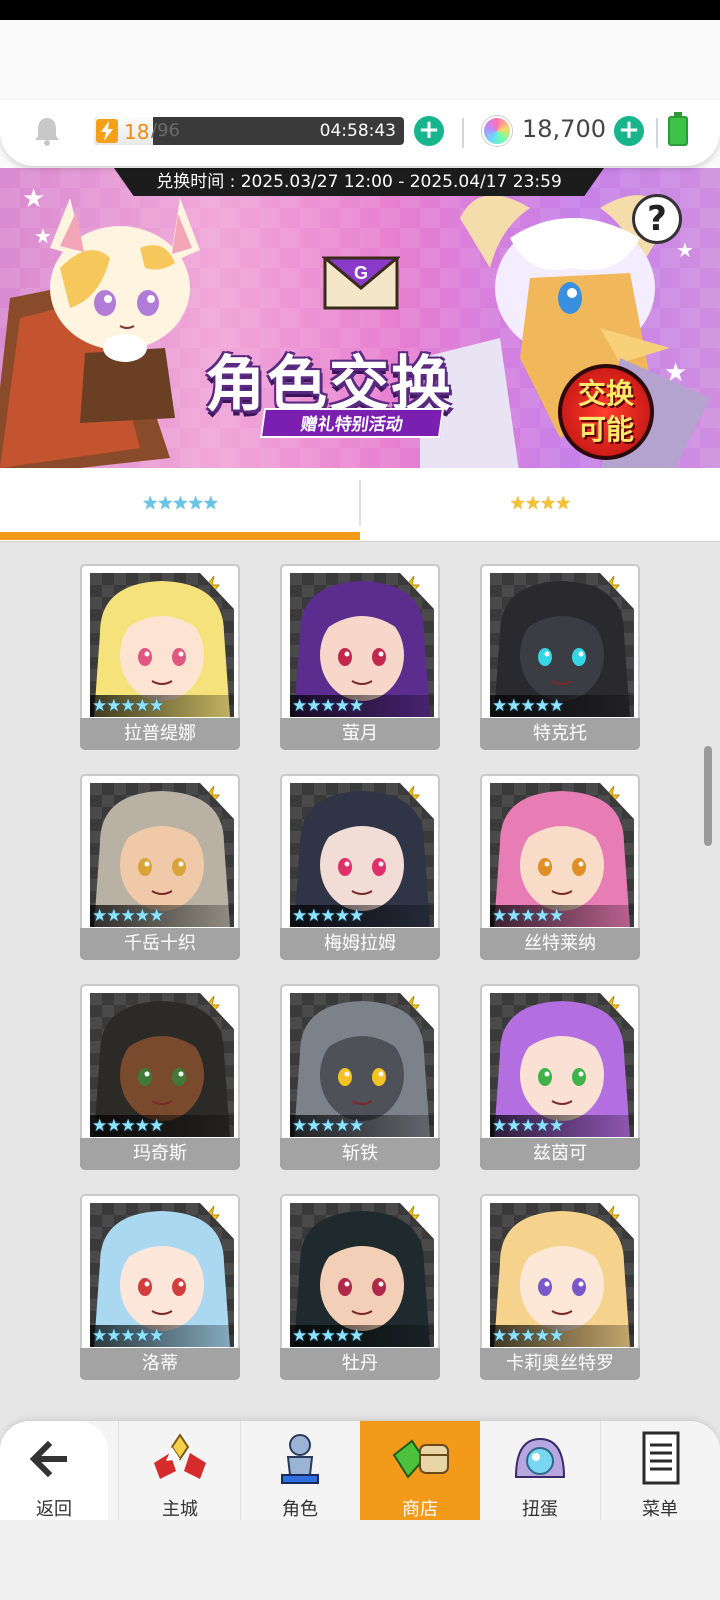 The height and width of the screenshot is (1600, 720). I want to click on stamina-current: 18, so click(137, 132).